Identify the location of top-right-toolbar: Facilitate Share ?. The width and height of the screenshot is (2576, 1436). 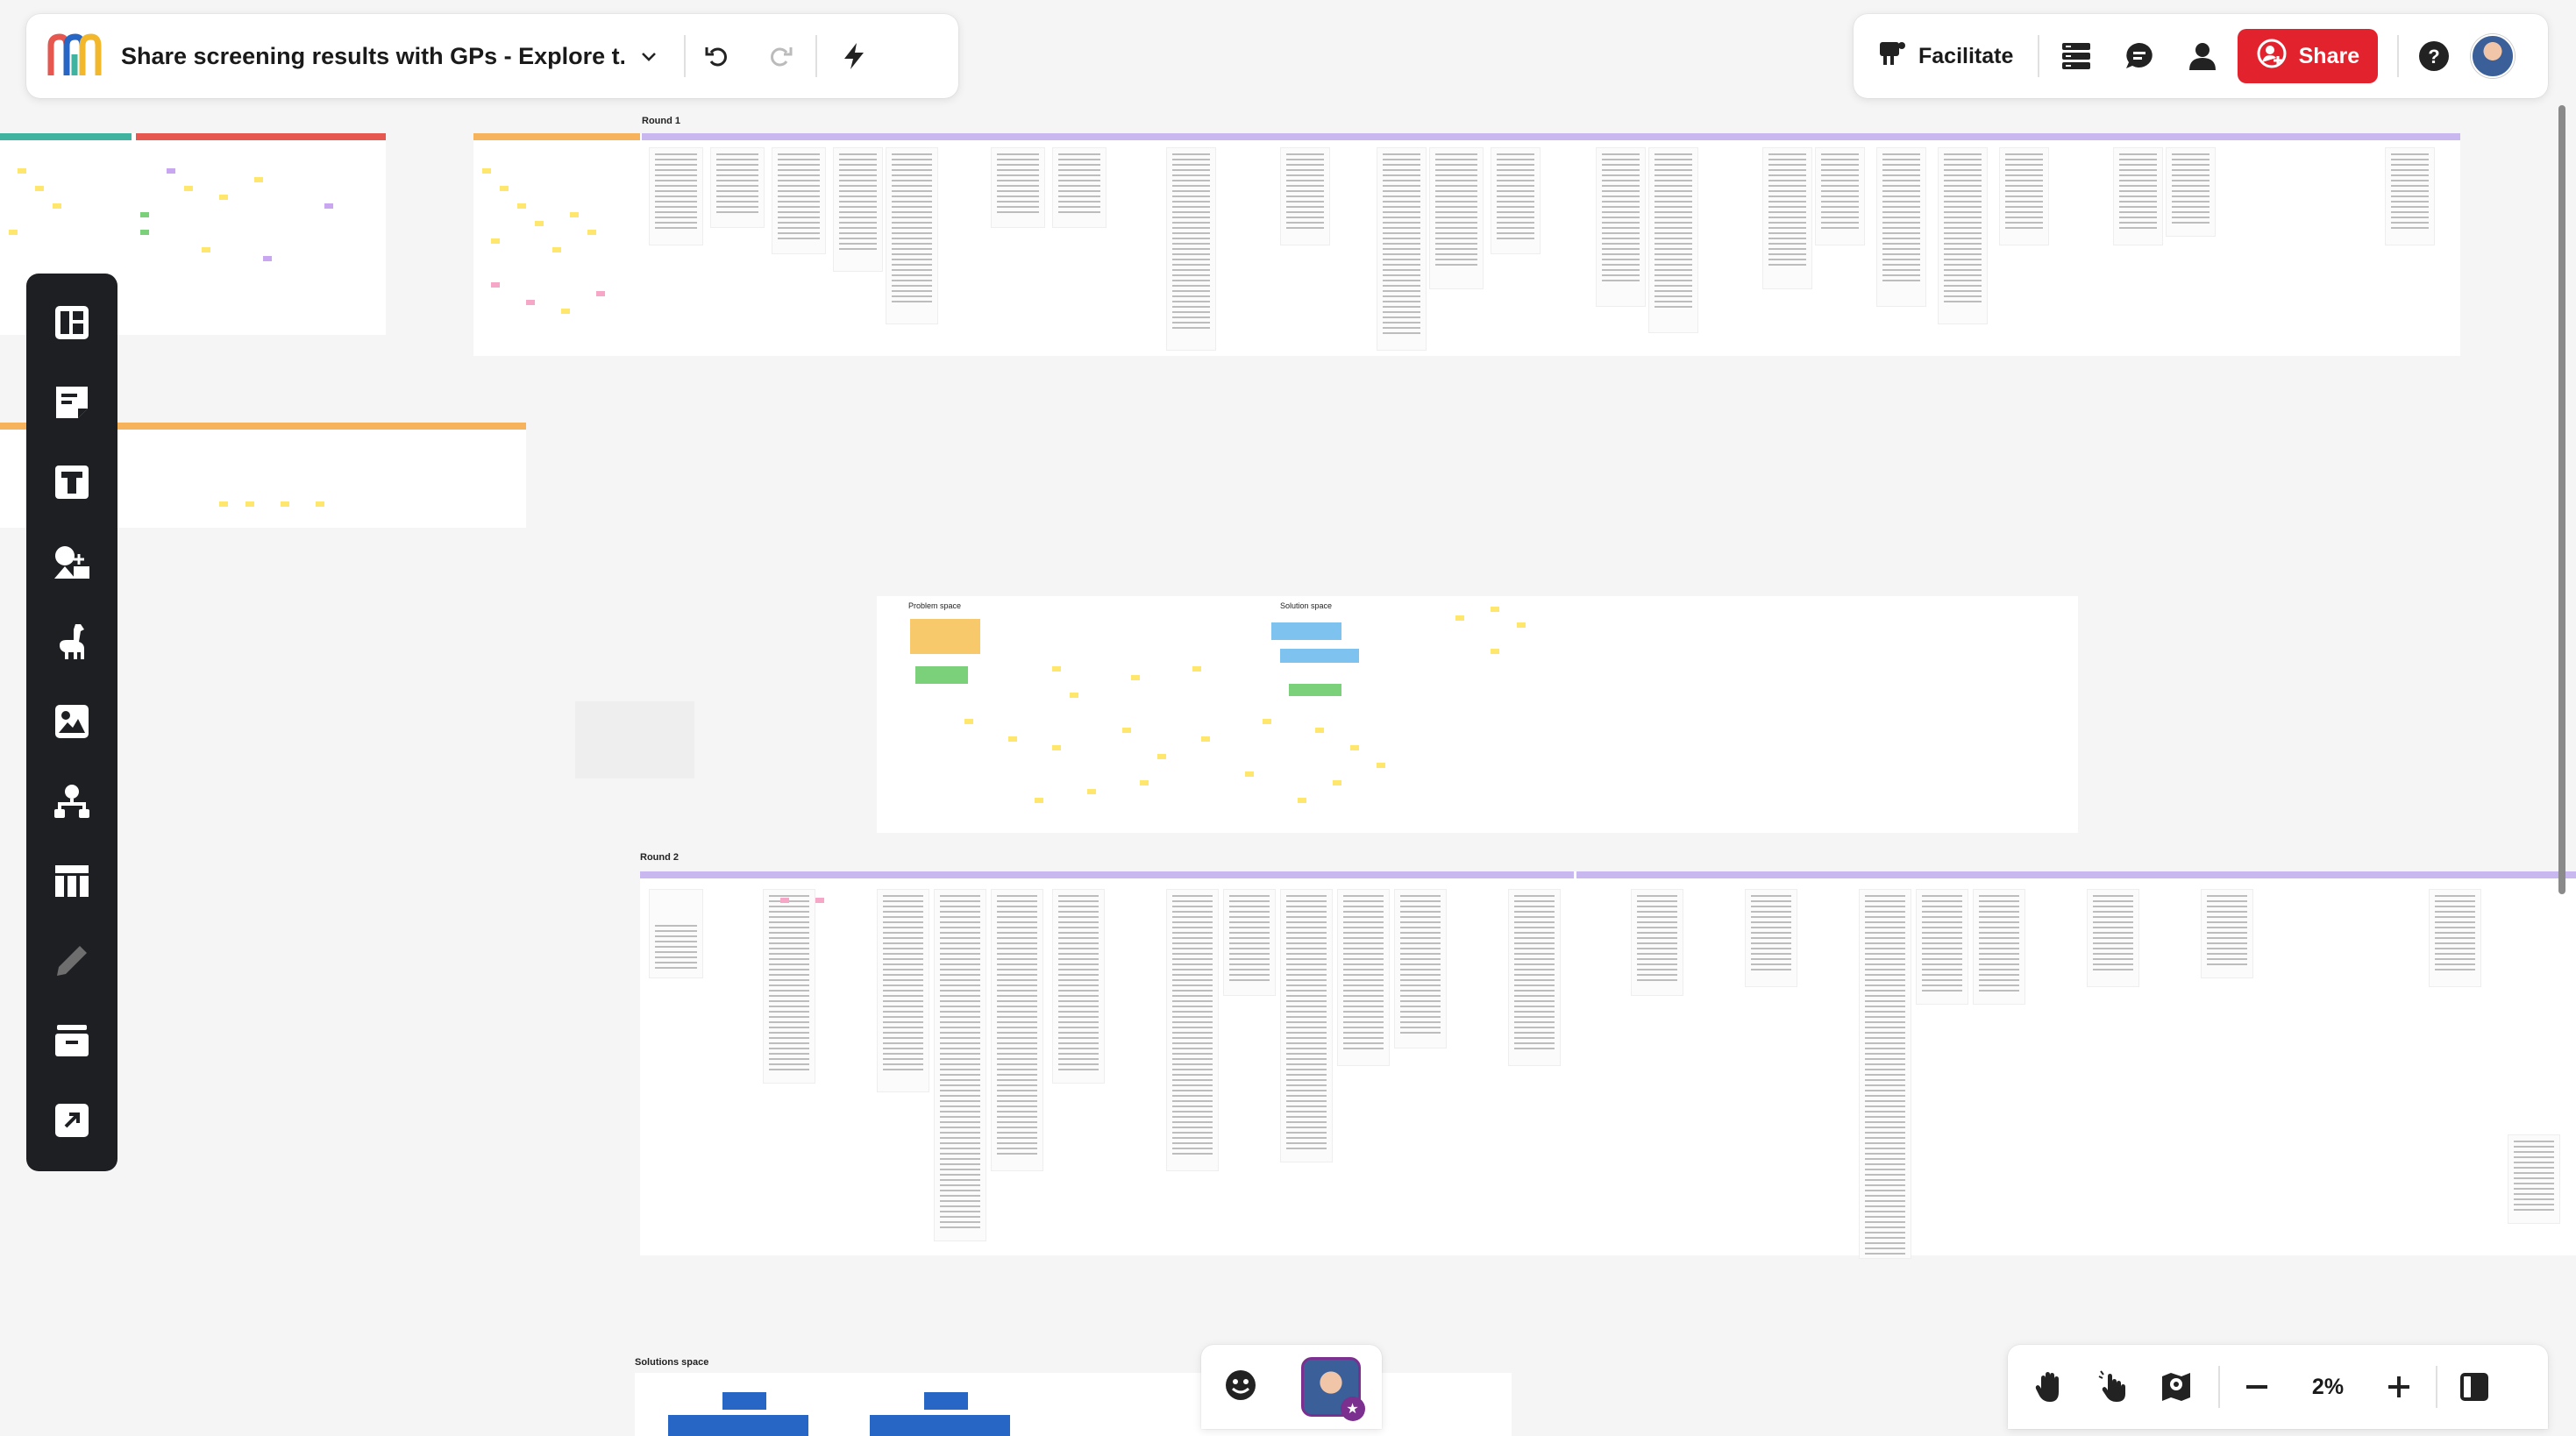
(2201, 56).